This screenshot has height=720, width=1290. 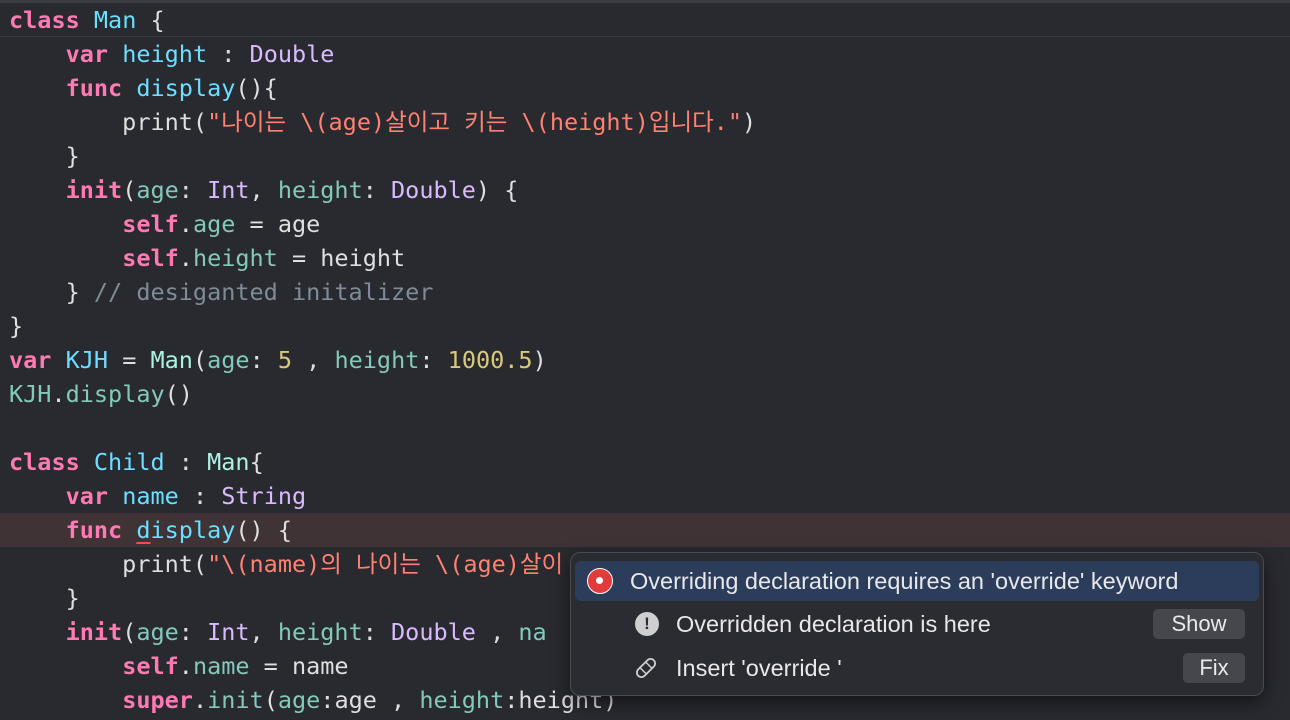 I want to click on code-line-15: var name : String, so click(x=186, y=496).